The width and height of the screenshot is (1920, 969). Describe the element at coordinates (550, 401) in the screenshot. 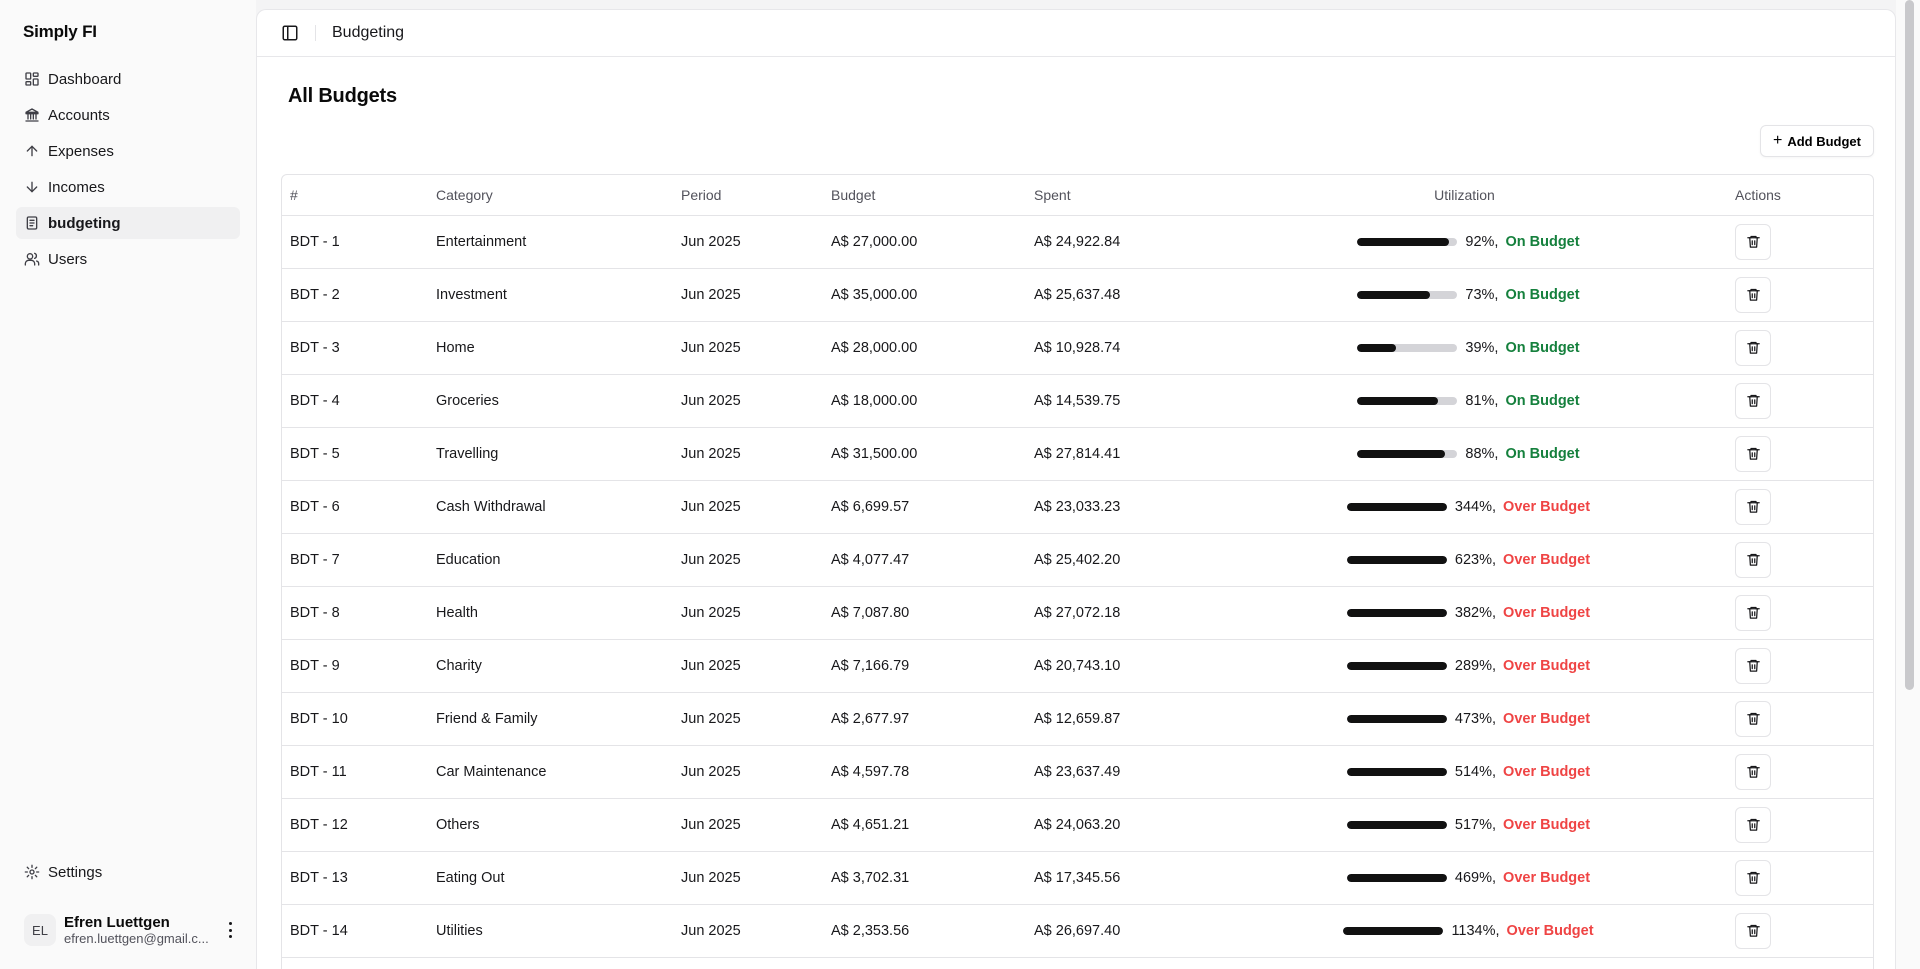

I see `budget-category: Groceries` at that location.